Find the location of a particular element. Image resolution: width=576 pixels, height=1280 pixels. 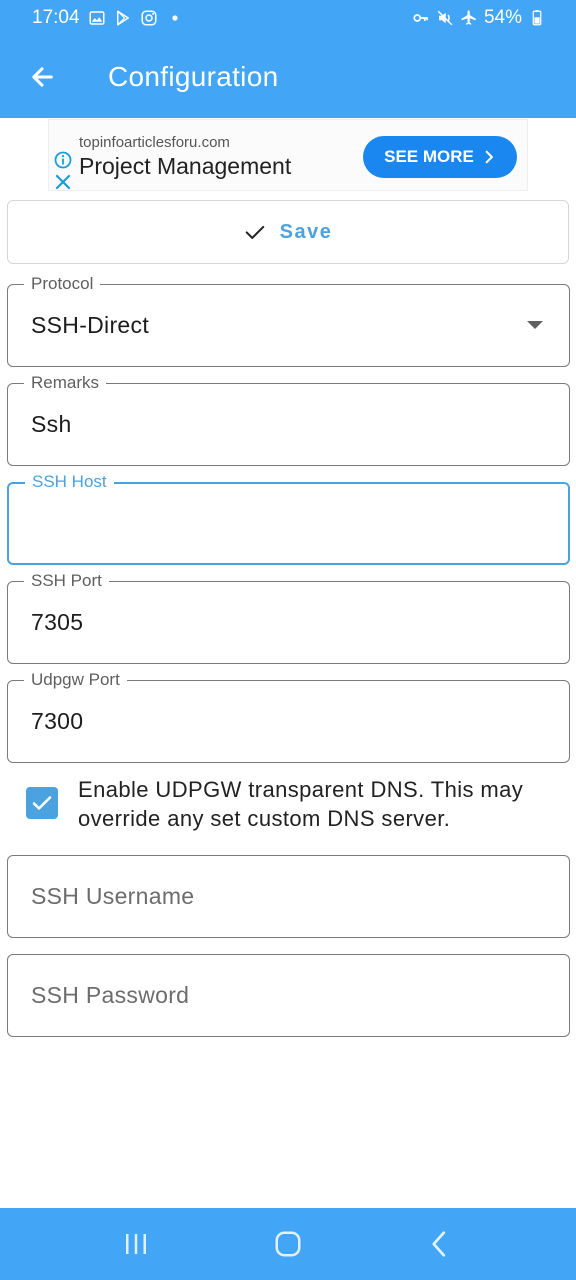

play-store-icon is located at coordinates (123, 18).